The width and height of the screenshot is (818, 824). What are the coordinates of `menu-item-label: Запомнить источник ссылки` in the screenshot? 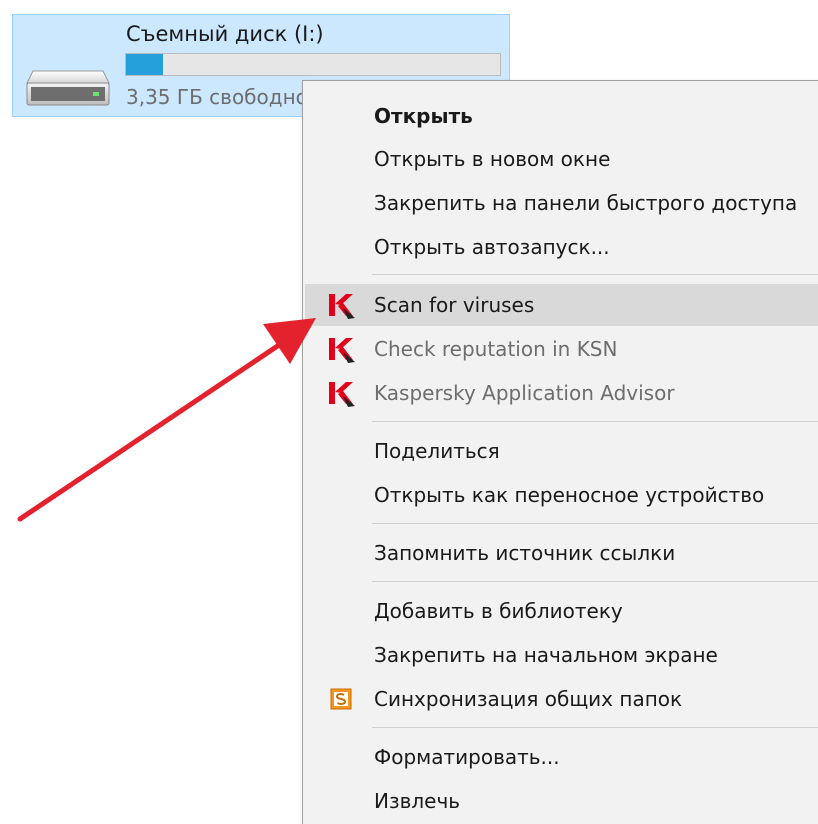 It's located at (525, 553).